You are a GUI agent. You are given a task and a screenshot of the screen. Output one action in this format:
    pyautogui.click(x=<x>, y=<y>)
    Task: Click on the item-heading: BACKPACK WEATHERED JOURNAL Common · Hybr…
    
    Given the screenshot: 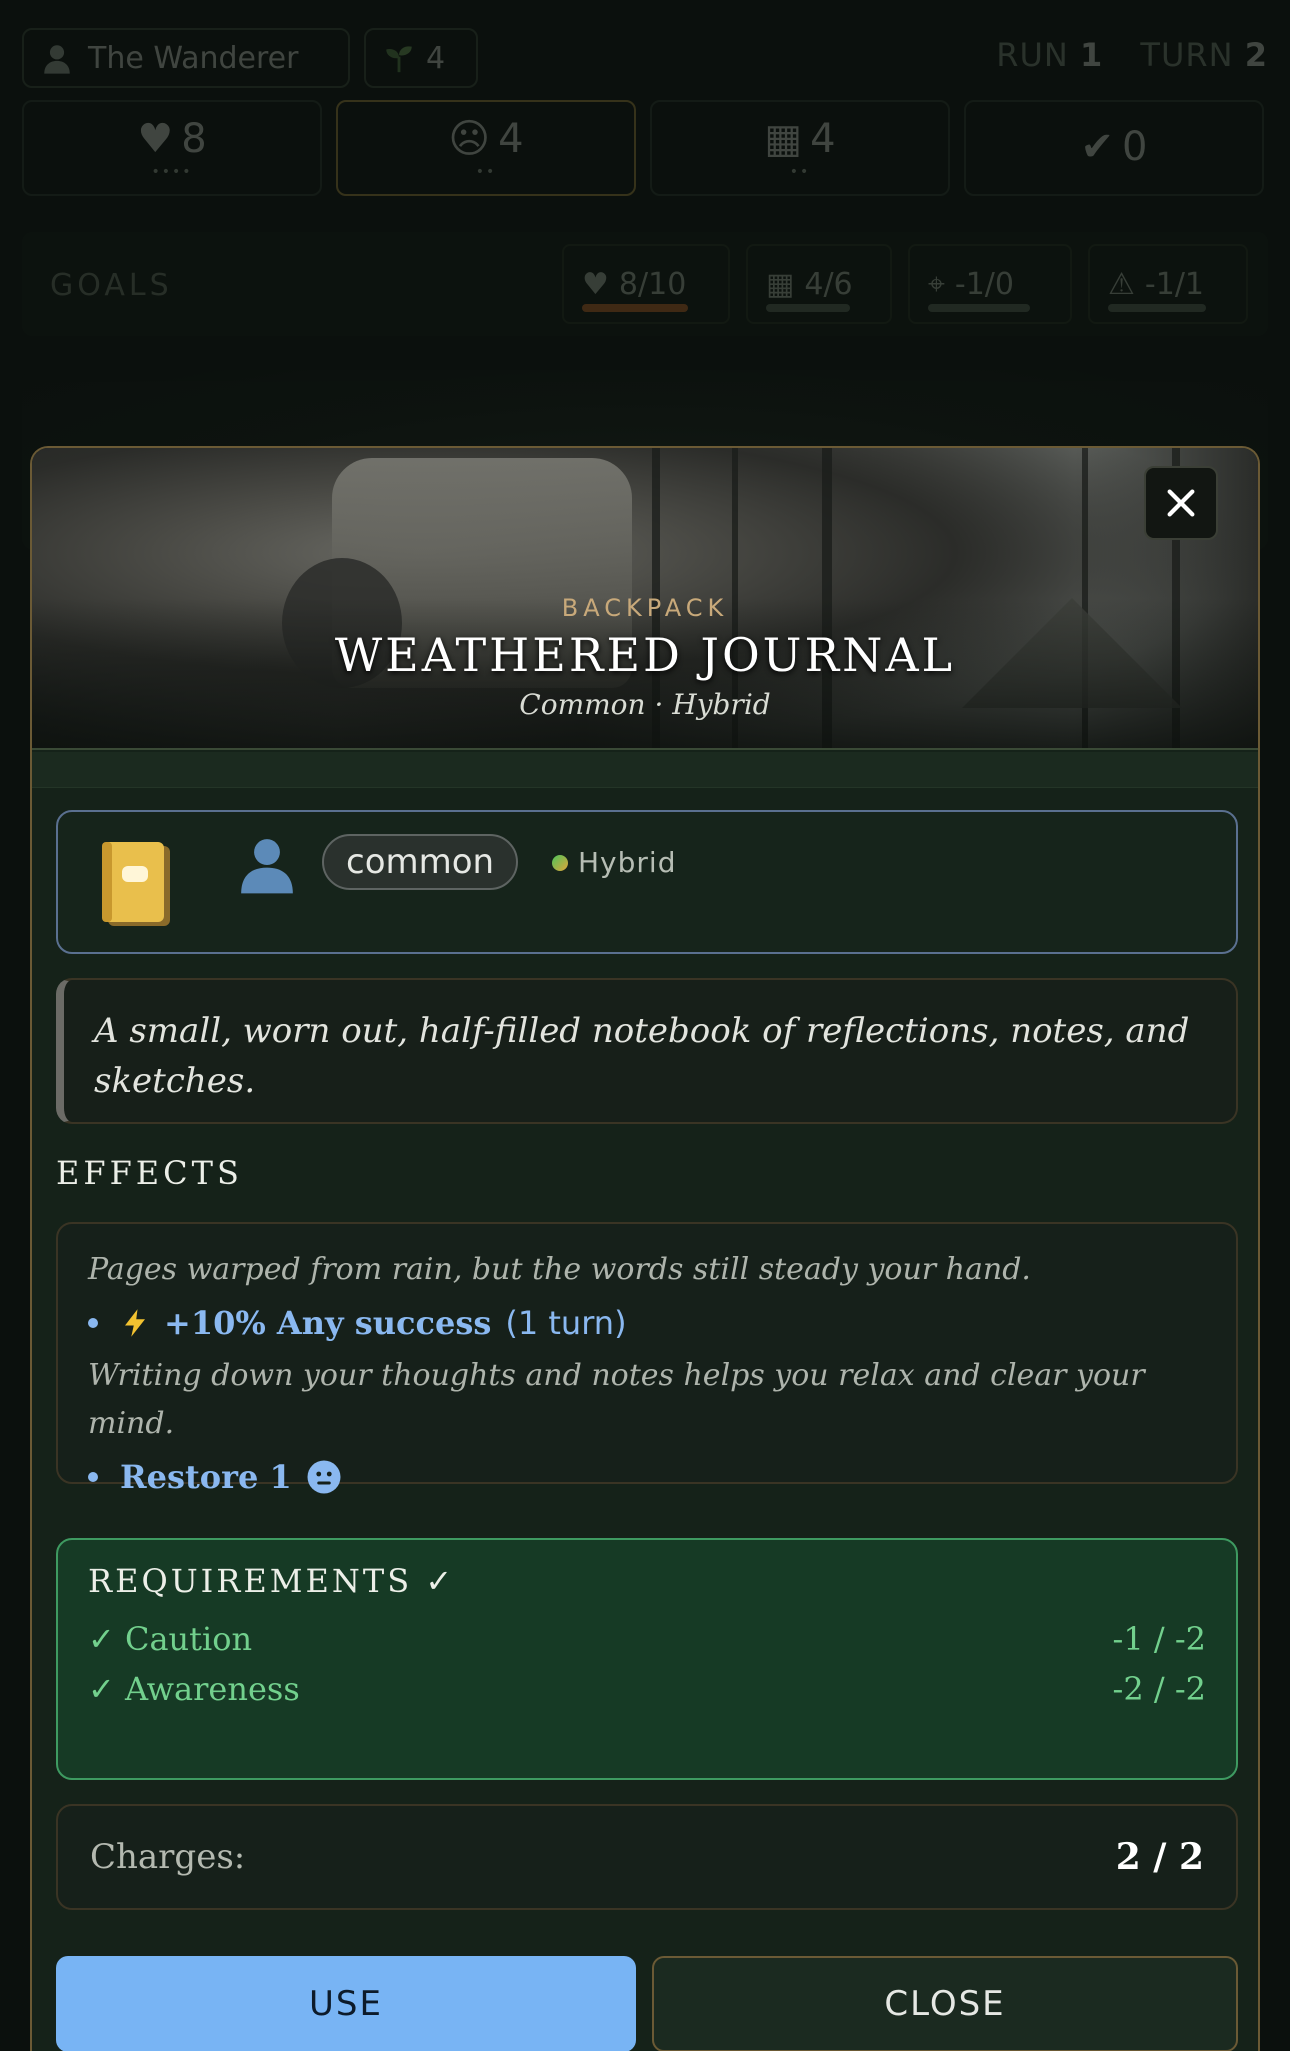 What is the action you would take?
    pyautogui.click(x=645, y=657)
    